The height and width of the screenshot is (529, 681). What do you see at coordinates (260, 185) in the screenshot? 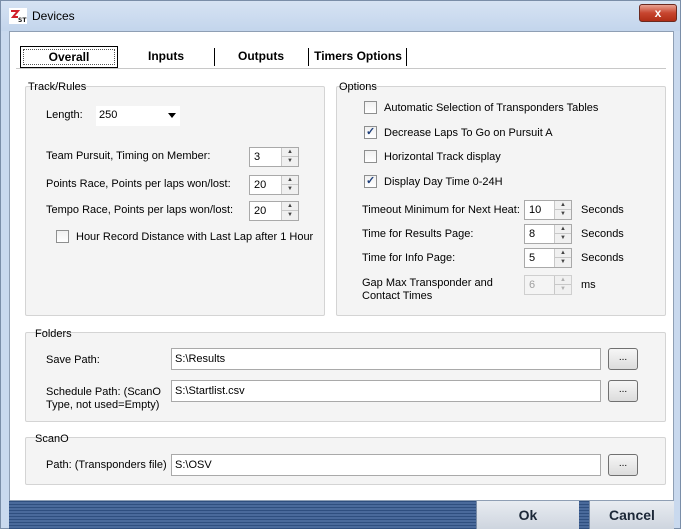
I see `points-race-value: 20` at bounding box center [260, 185].